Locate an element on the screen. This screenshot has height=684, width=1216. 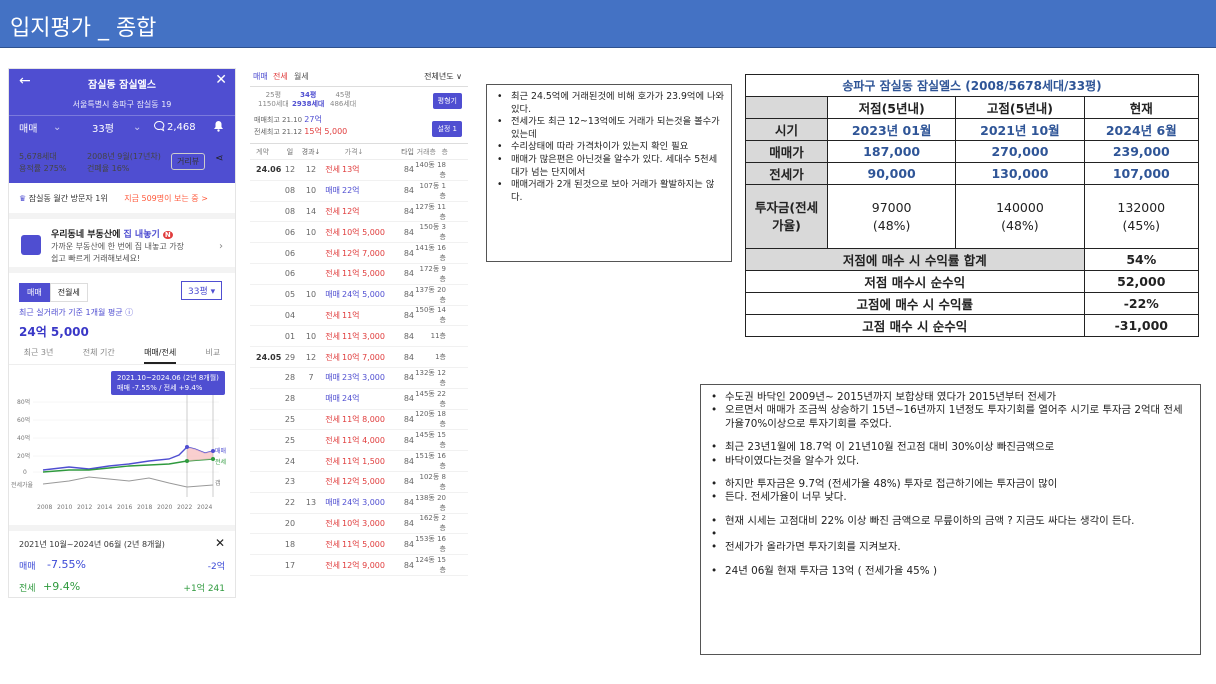
table-row: 22 13 매매 24억 3,000 84 138동 20층 is located at coordinates (359, 503).